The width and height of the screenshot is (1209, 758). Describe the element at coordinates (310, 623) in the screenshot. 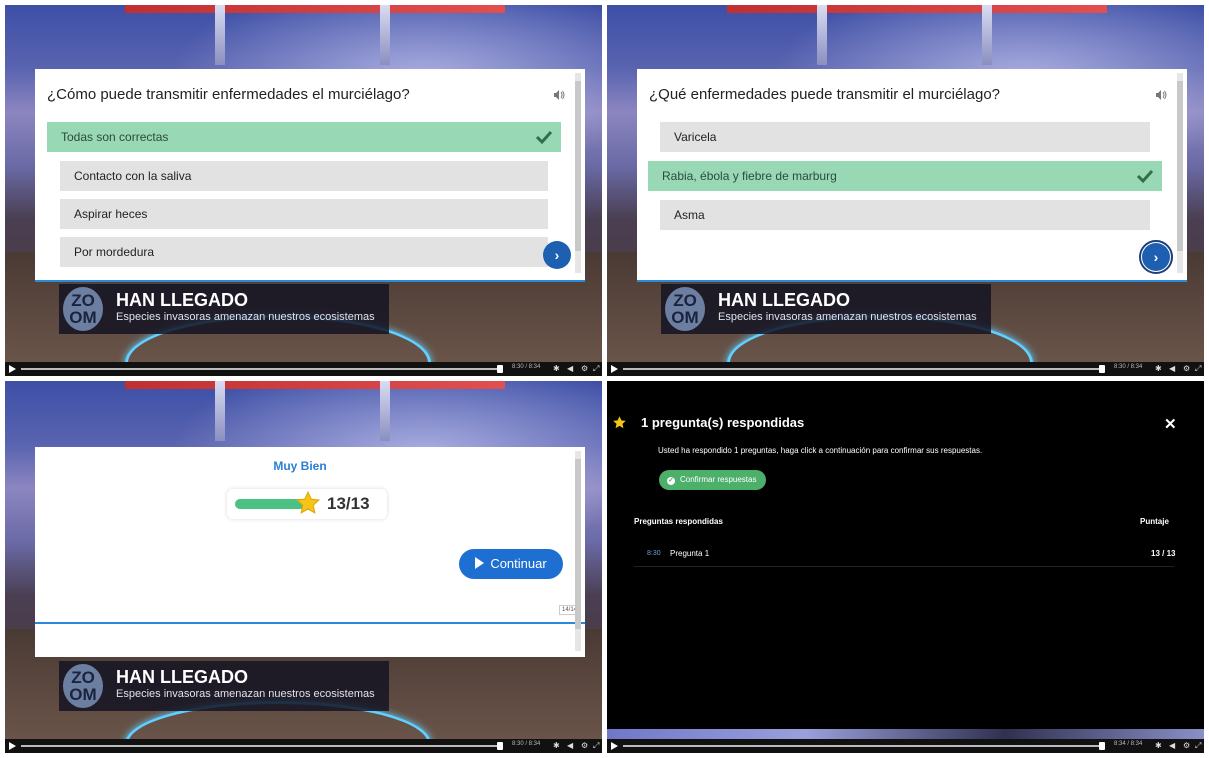

I see `divider` at that location.